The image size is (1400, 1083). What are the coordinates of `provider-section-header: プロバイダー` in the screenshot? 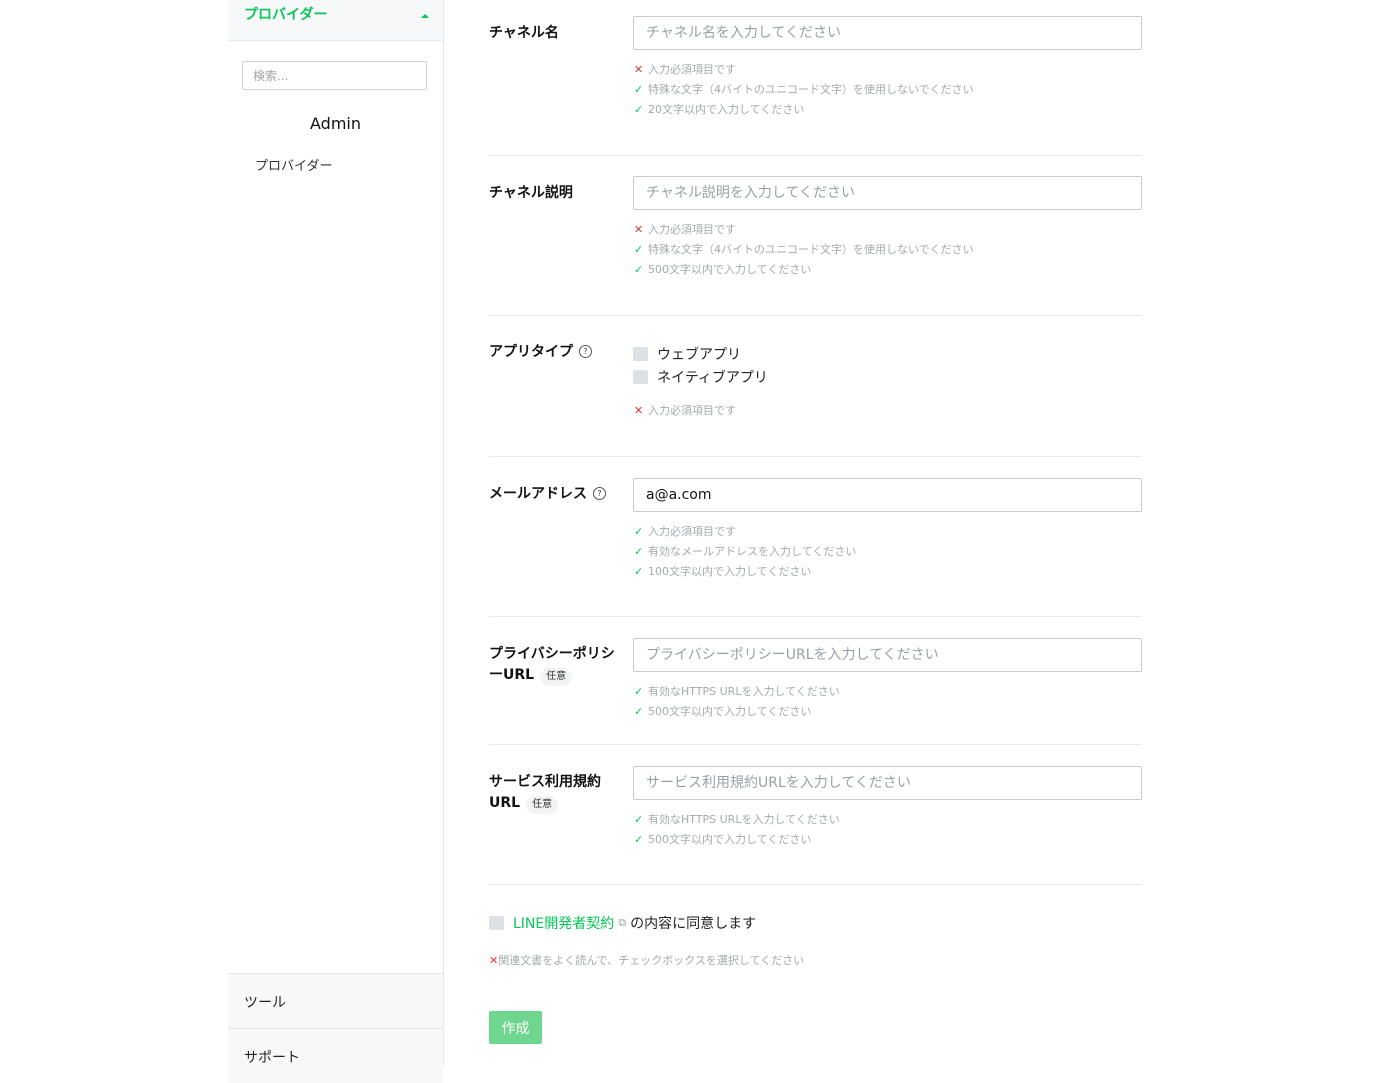 It's located at (335, 20).